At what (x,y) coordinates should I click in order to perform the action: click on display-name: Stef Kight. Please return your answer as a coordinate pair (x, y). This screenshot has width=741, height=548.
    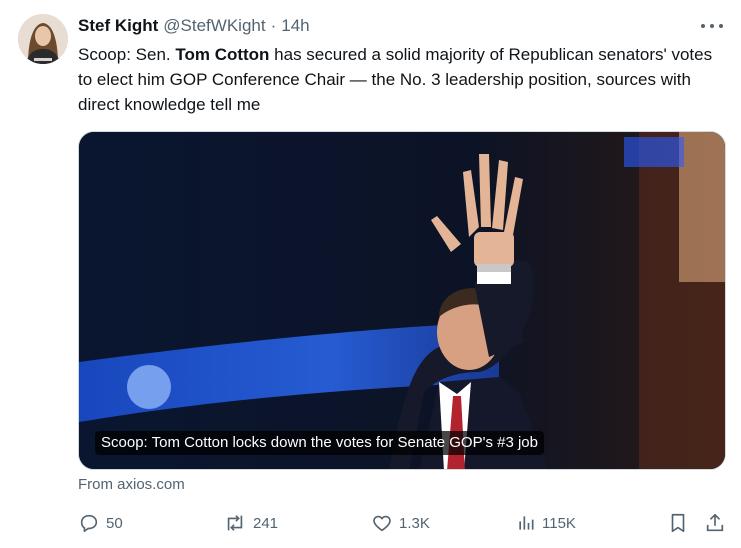
    Looking at the image, I should click on (118, 26).